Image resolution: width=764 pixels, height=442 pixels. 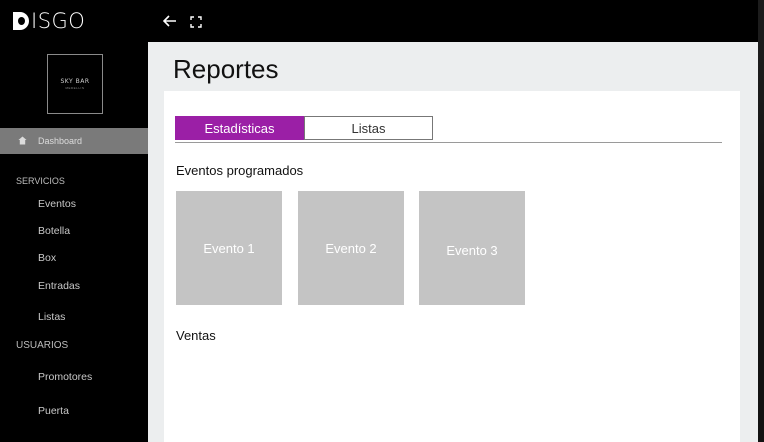 What do you see at coordinates (21, 21) in the screenshot?
I see `logo-mark-icon` at bounding box center [21, 21].